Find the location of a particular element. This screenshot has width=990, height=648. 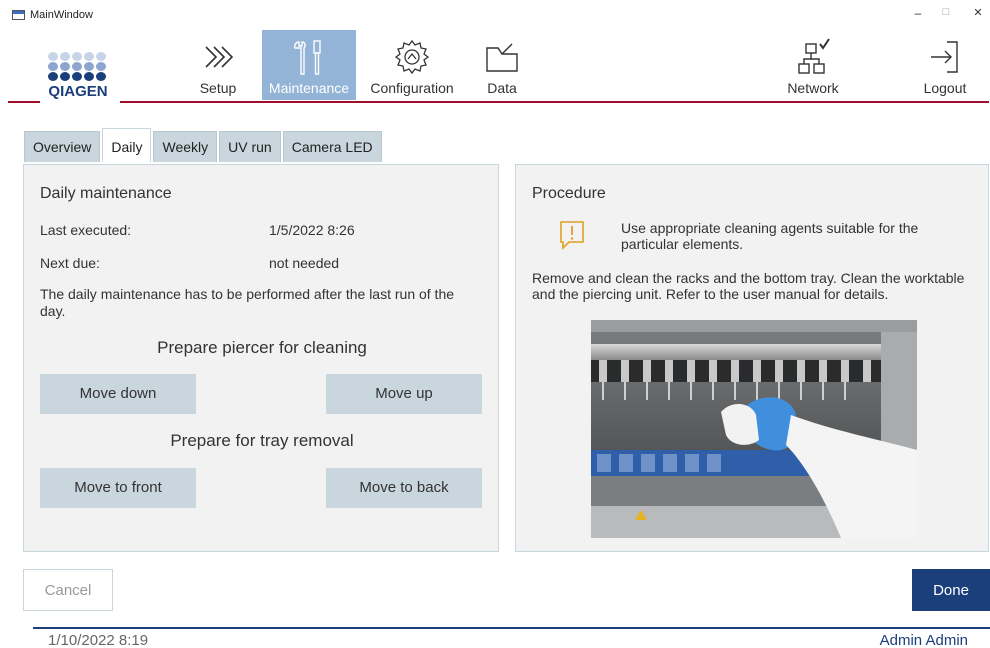

nav-data-button: Data is located at coordinates (502, 65).